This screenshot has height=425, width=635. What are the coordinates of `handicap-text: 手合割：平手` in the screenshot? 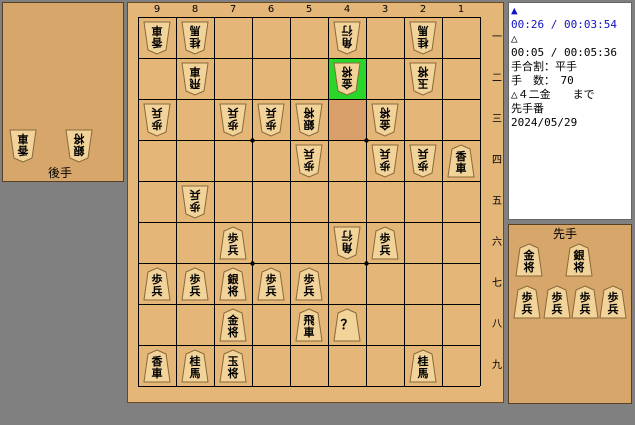 It's located at (544, 66).